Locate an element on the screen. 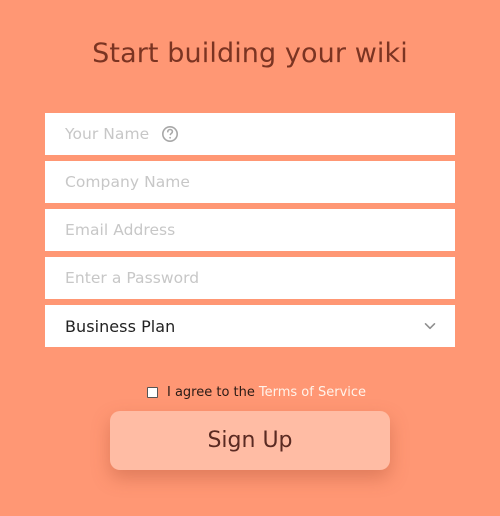  sign-up-label: Sign Up is located at coordinates (250, 440).